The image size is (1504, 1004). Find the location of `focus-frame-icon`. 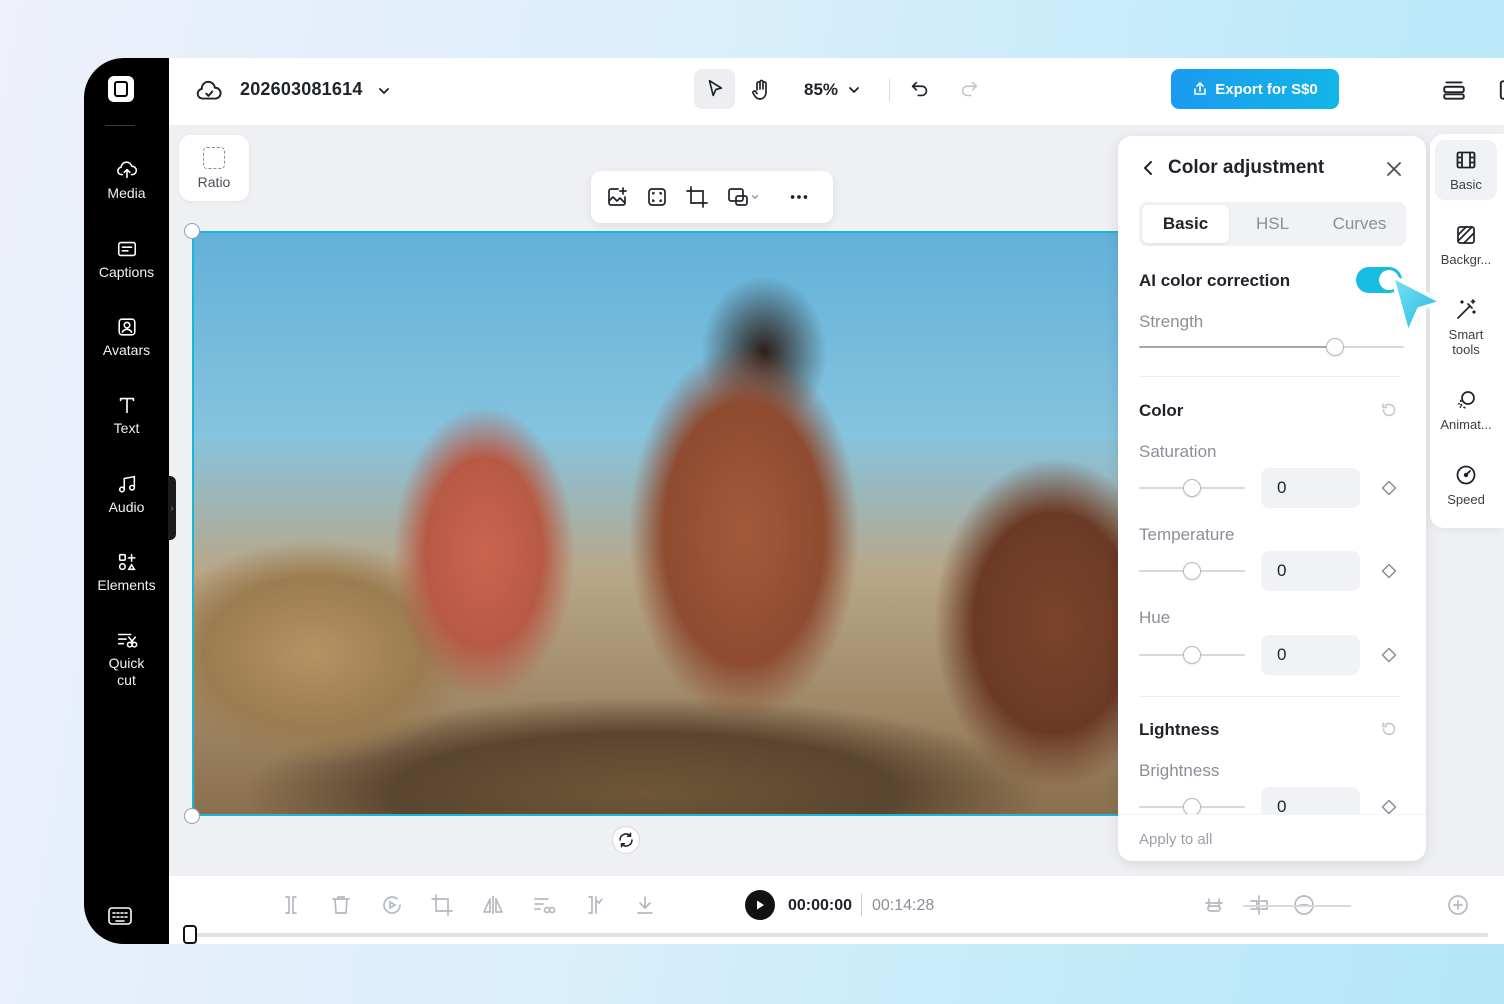

focus-frame-icon is located at coordinates (657, 197).